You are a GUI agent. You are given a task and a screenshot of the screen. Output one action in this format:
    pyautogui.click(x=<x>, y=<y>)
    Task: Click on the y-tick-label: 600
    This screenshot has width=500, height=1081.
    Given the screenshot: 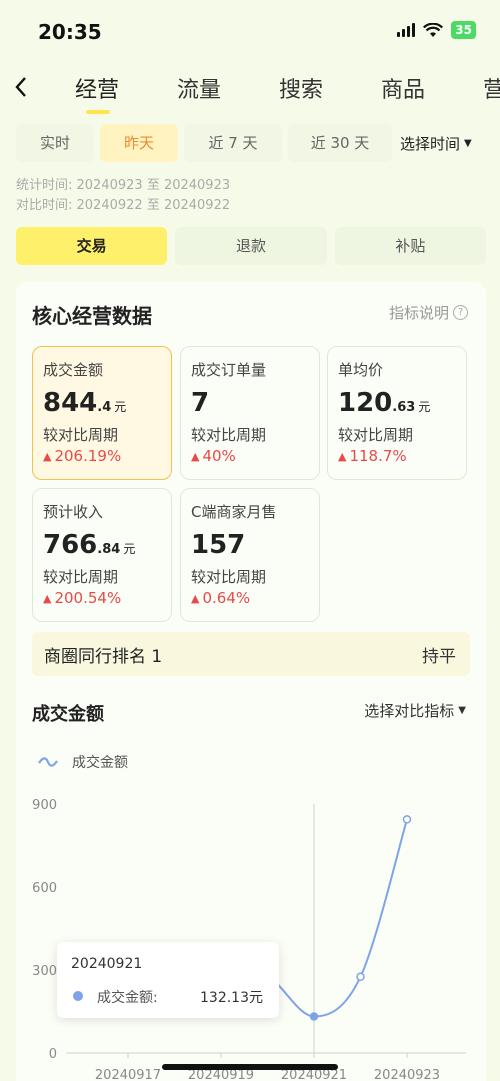 What is the action you would take?
    pyautogui.click(x=44, y=888)
    